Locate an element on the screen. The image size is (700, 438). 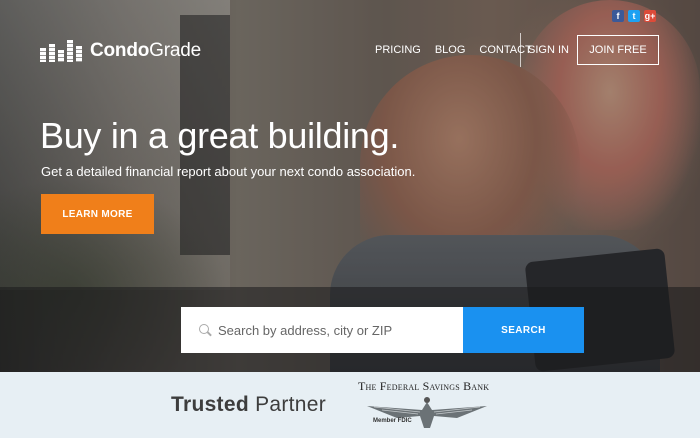
logo-text: CondoGrade is located at coordinates (145, 51).